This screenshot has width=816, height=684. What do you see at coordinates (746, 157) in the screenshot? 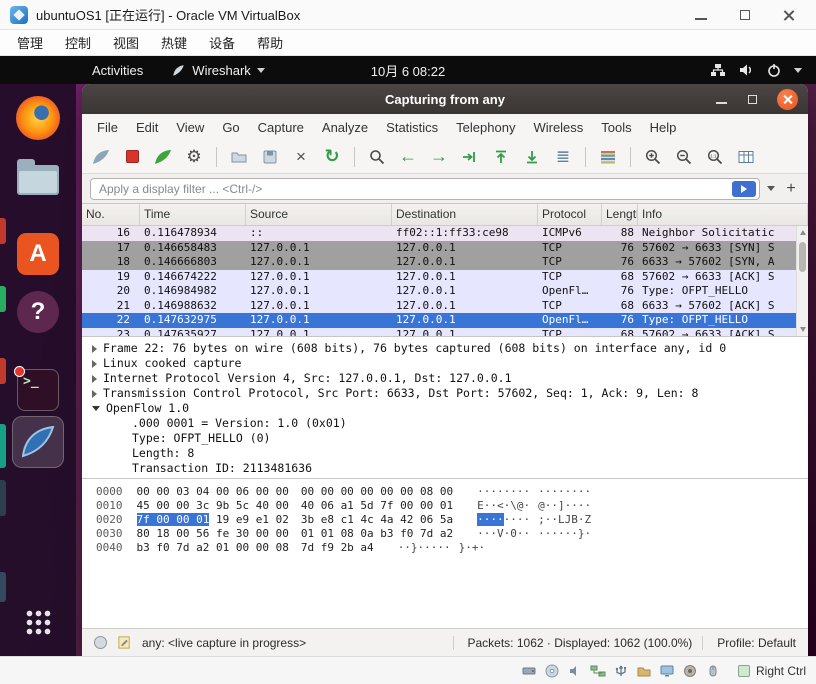
I see `resize-columns-icon` at bounding box center [746, 157].